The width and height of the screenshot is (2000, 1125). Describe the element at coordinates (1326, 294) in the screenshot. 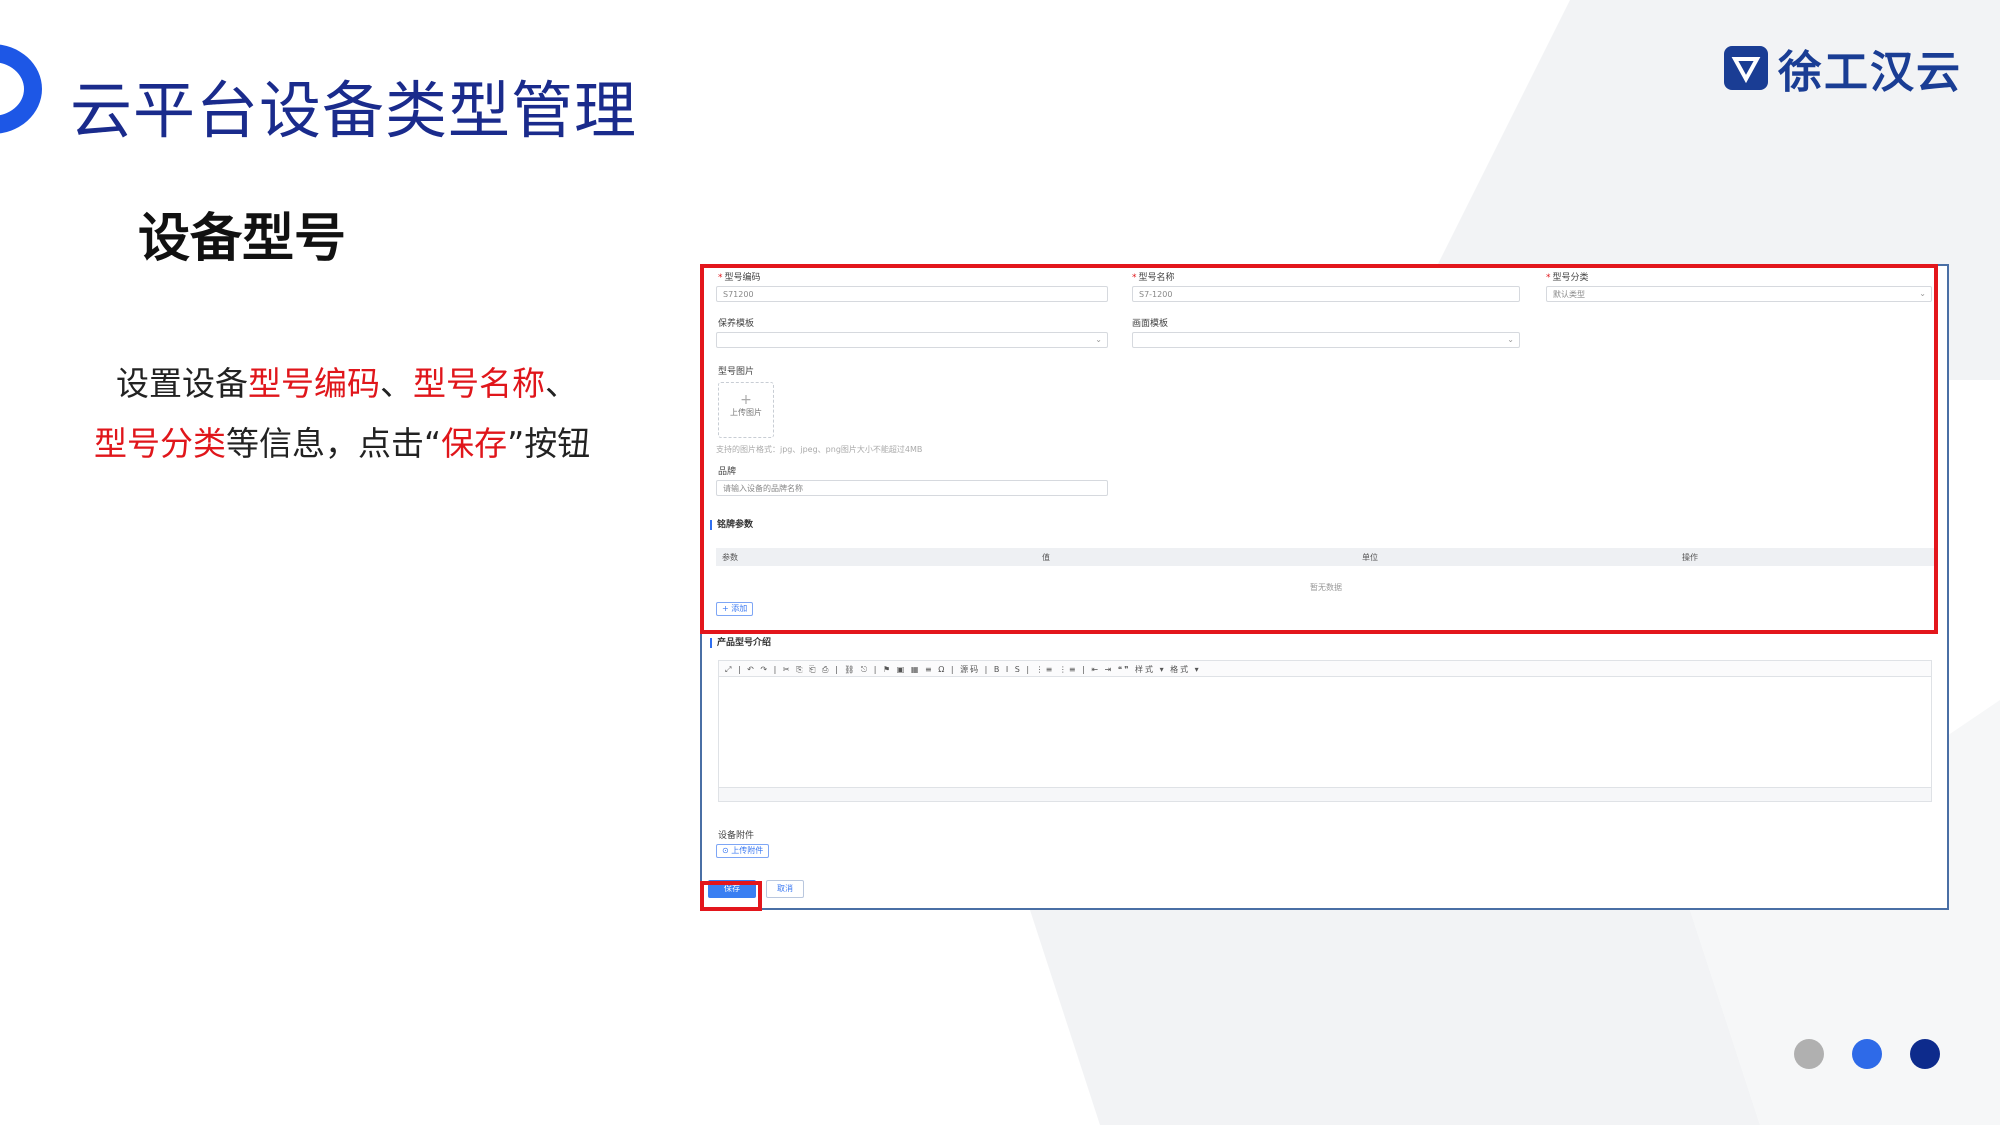

I see `model-name-input: S7-1200` at that location.